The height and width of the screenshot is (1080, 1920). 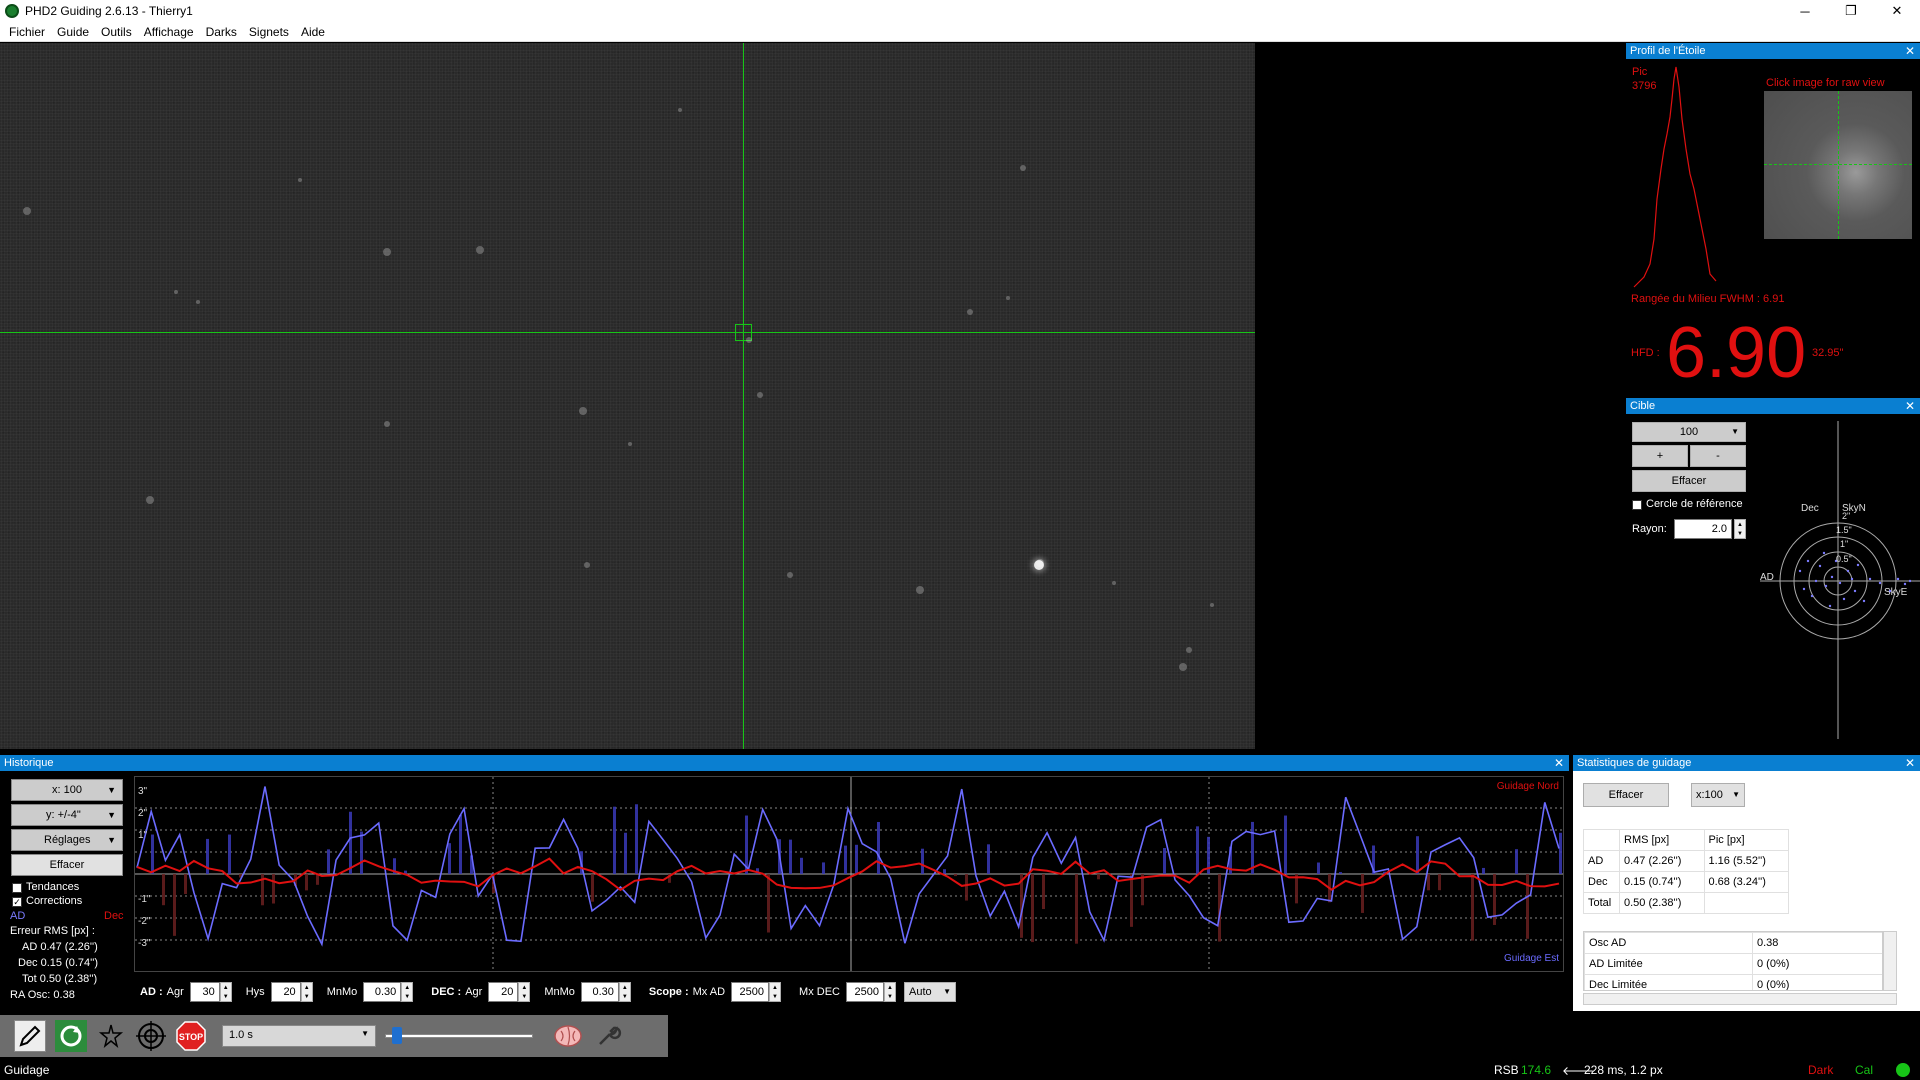 I want to click on mx-ad-input: 2500, so click(x=750, y=992).